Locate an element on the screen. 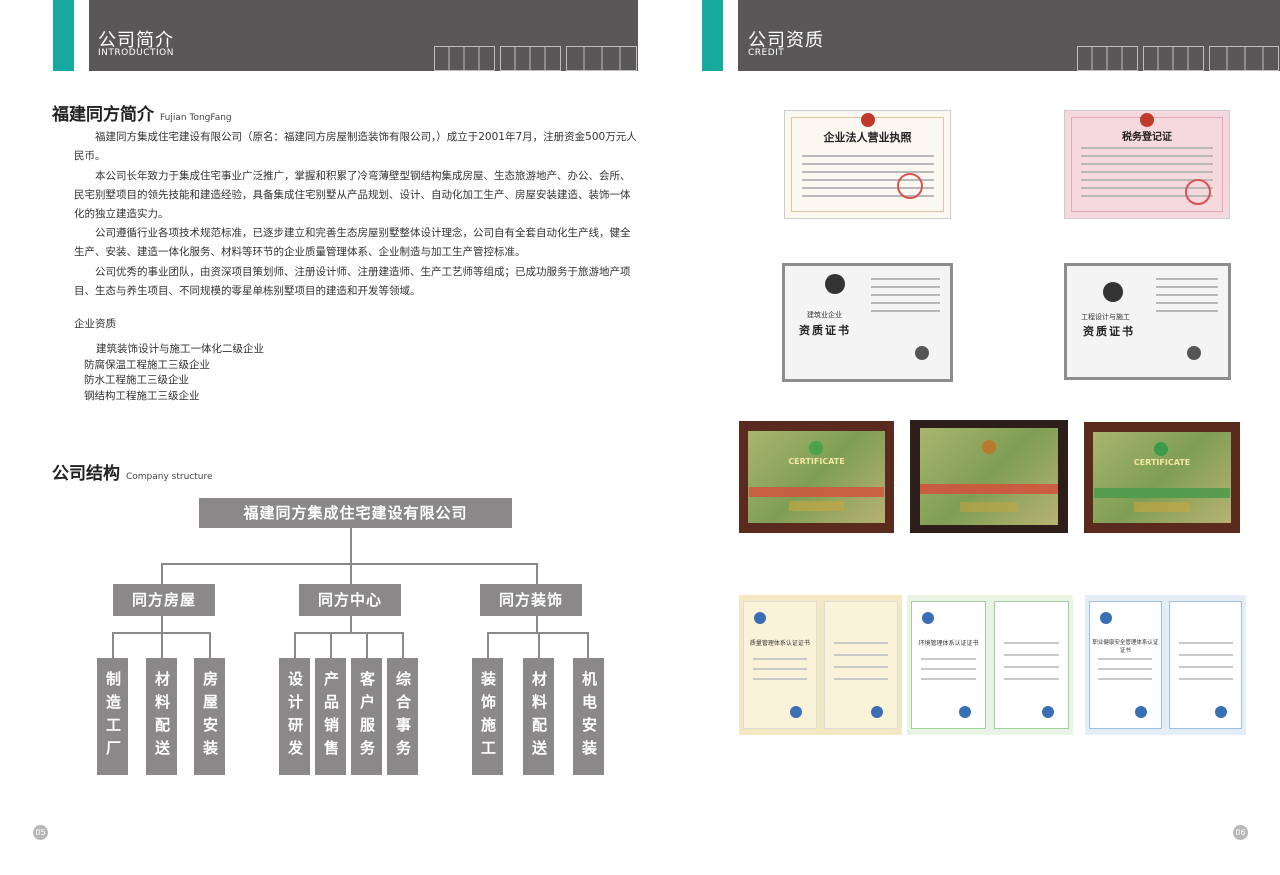 Image resolution: width=1280 pixels, height=875 pixels. tax-registration-certificate: 税务登记证 is located at coordinates (1147, 164).